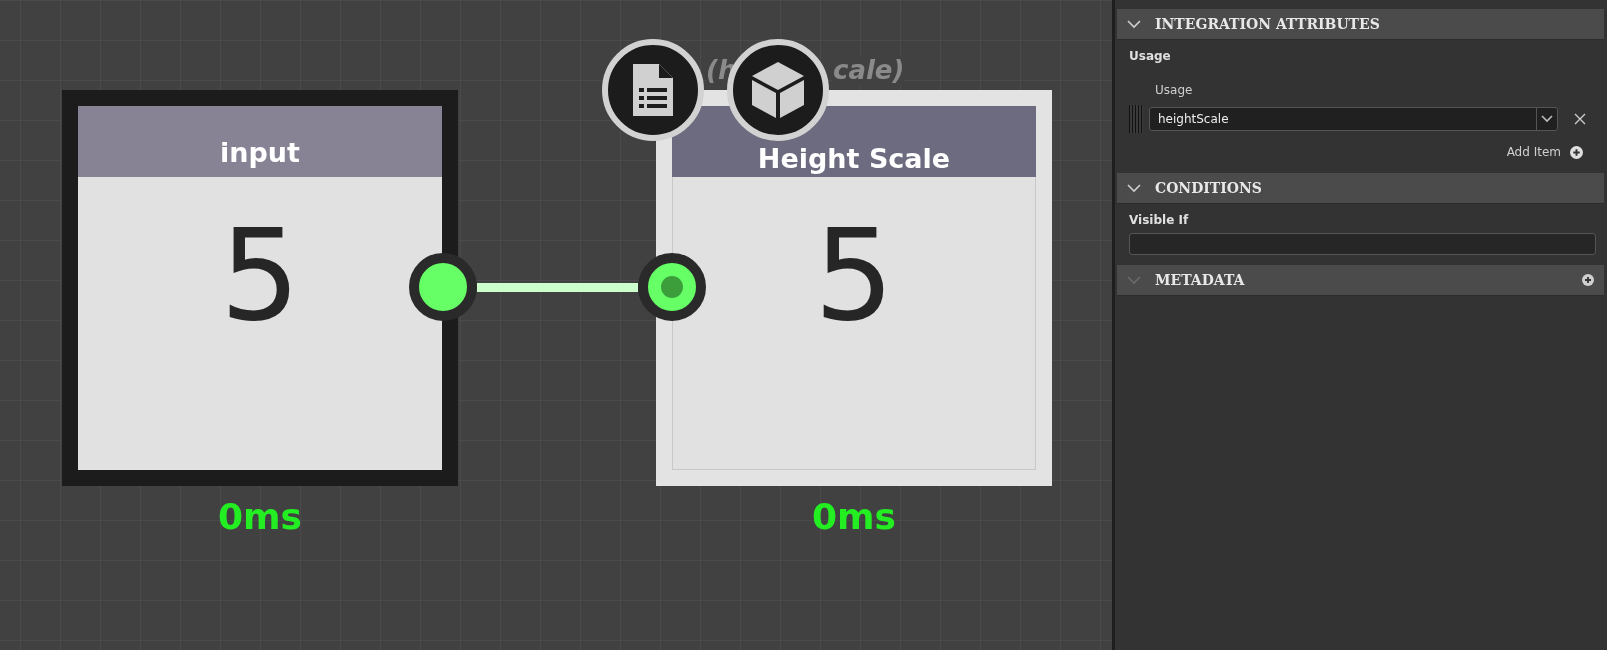  What do you see at coordinates (1136, 119) in the screenshot?
I see `drag-handle` at bounding box center [1136, 119].